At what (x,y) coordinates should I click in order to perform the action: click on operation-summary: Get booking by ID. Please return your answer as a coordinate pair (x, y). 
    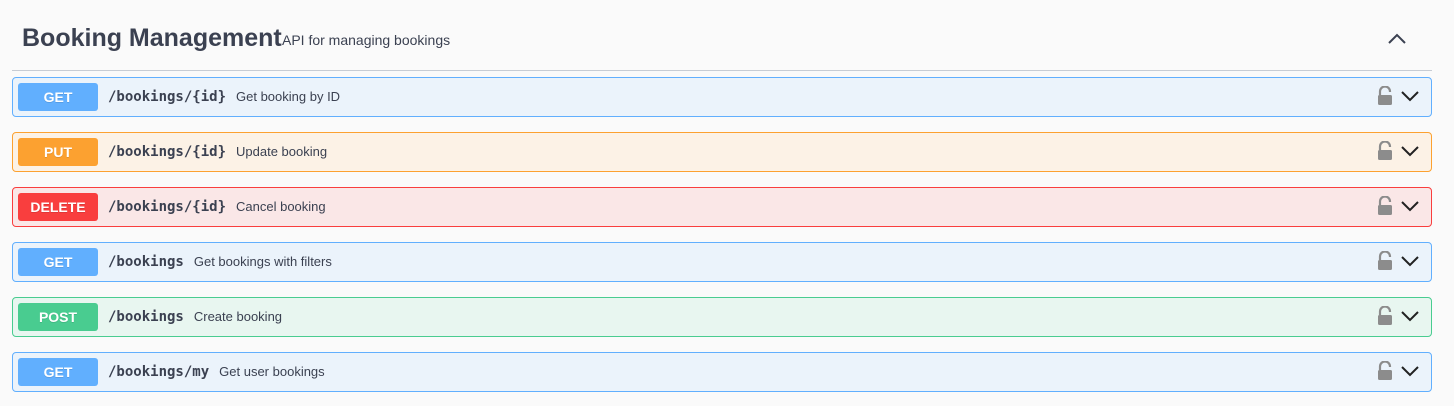
    Looking at the image, I should click on (288, 96).